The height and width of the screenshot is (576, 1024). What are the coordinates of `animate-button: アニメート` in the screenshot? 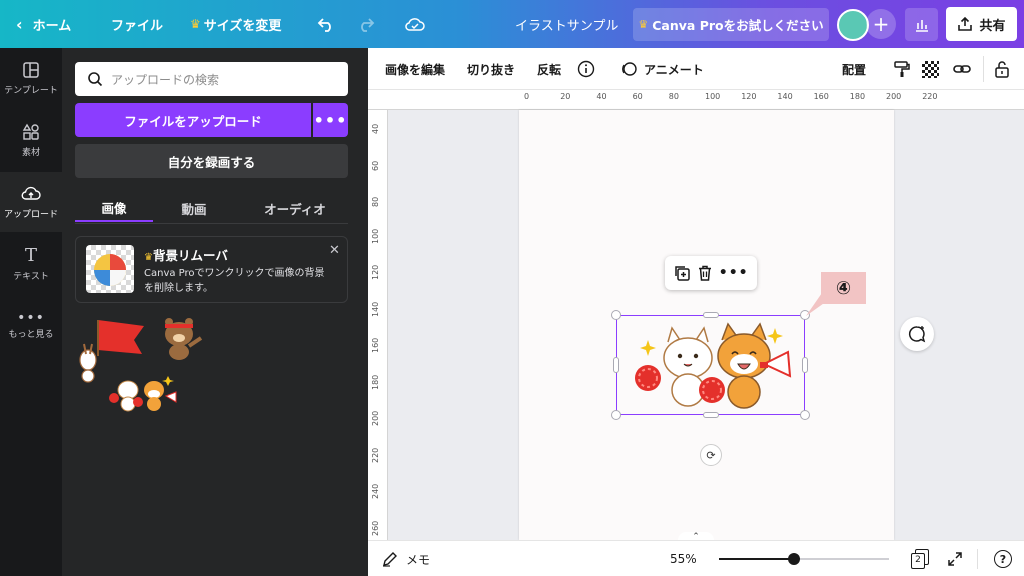 It's located at (662, 69).